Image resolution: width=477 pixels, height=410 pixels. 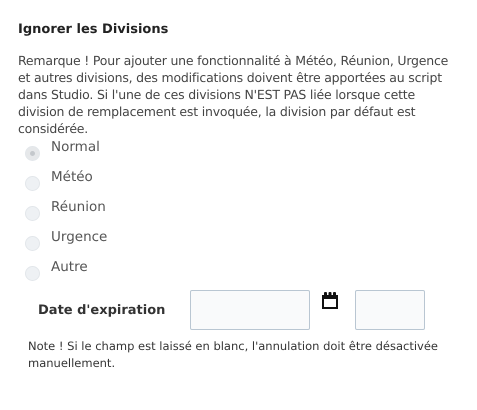 I want to click on date-input-field, so click(x=250, y=310).